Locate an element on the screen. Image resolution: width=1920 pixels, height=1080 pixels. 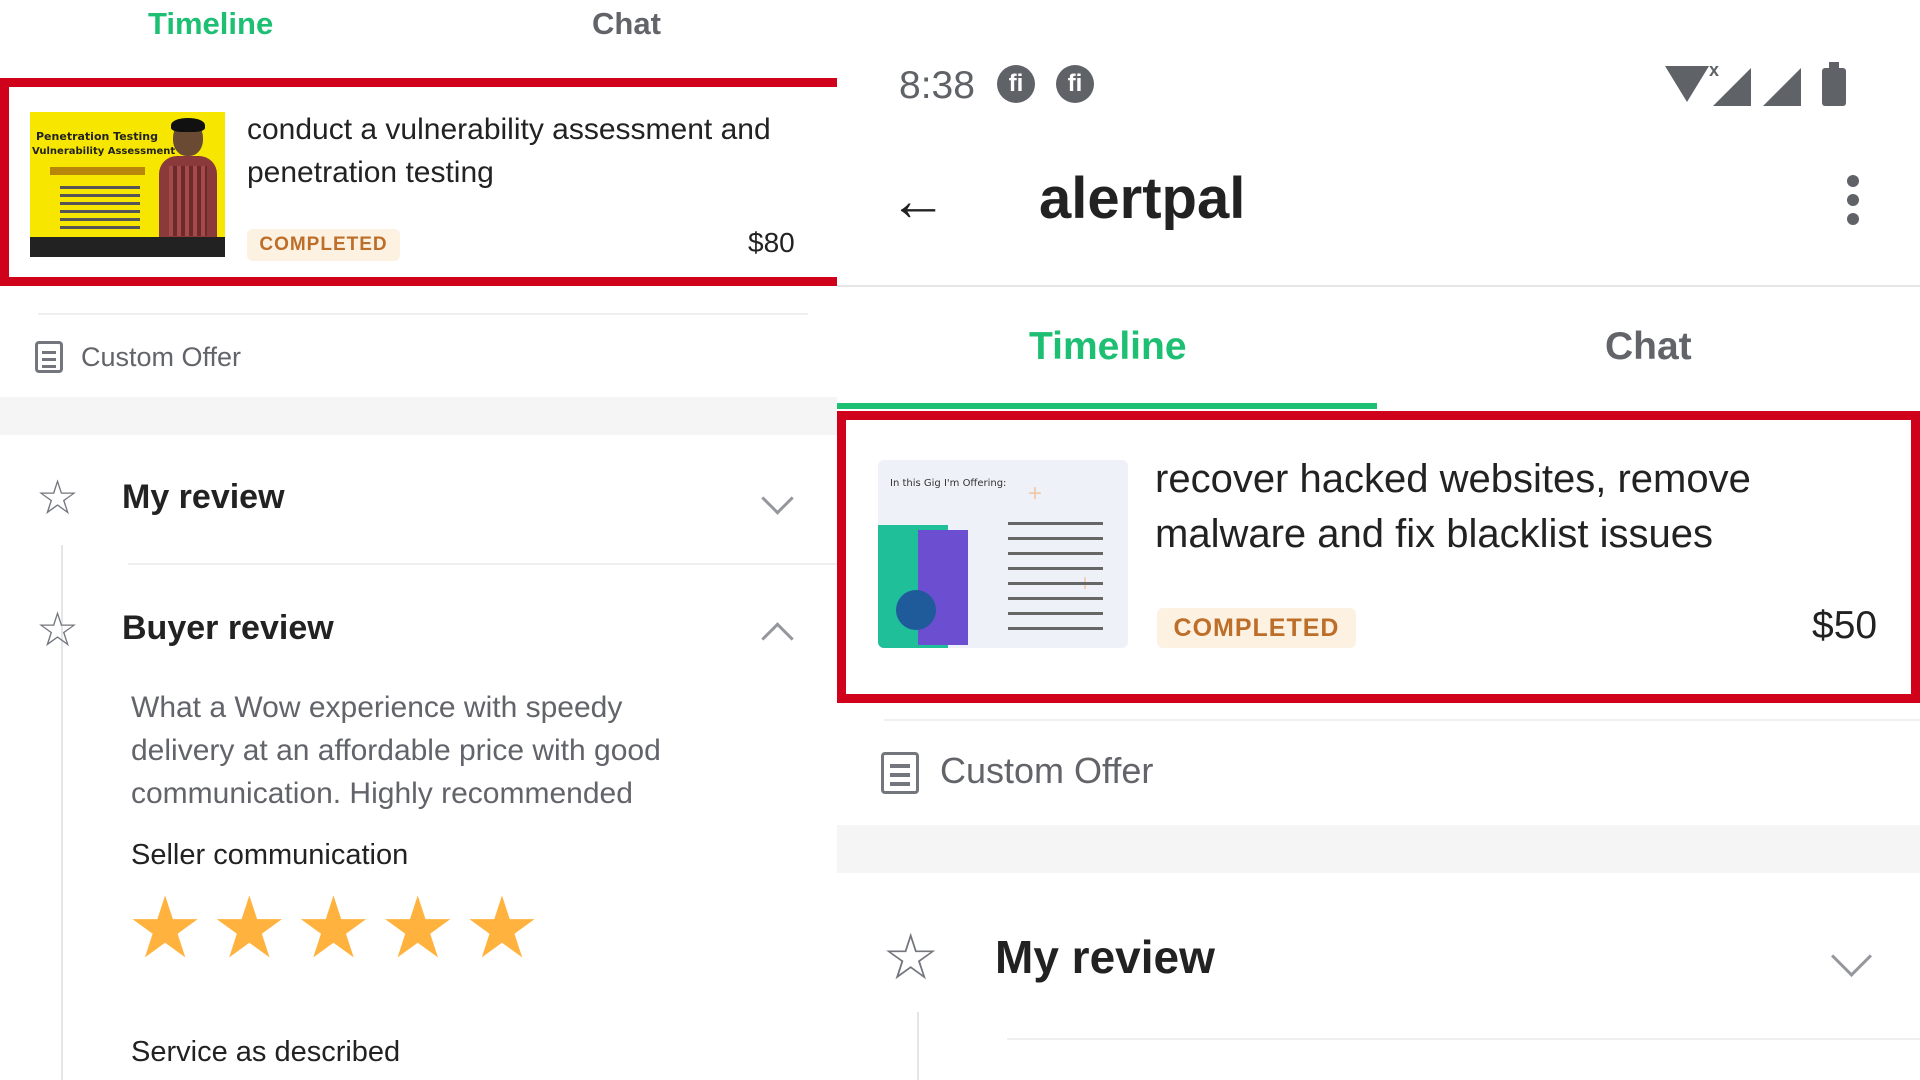
timeline-rail is located at coordinates (918, 1046).